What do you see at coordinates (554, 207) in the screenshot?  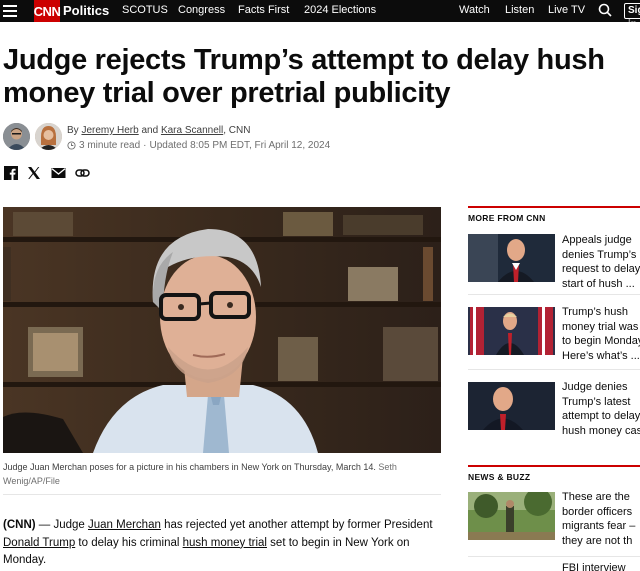 I see `more-from-cnn-rule` at bounding box center [554, 207].